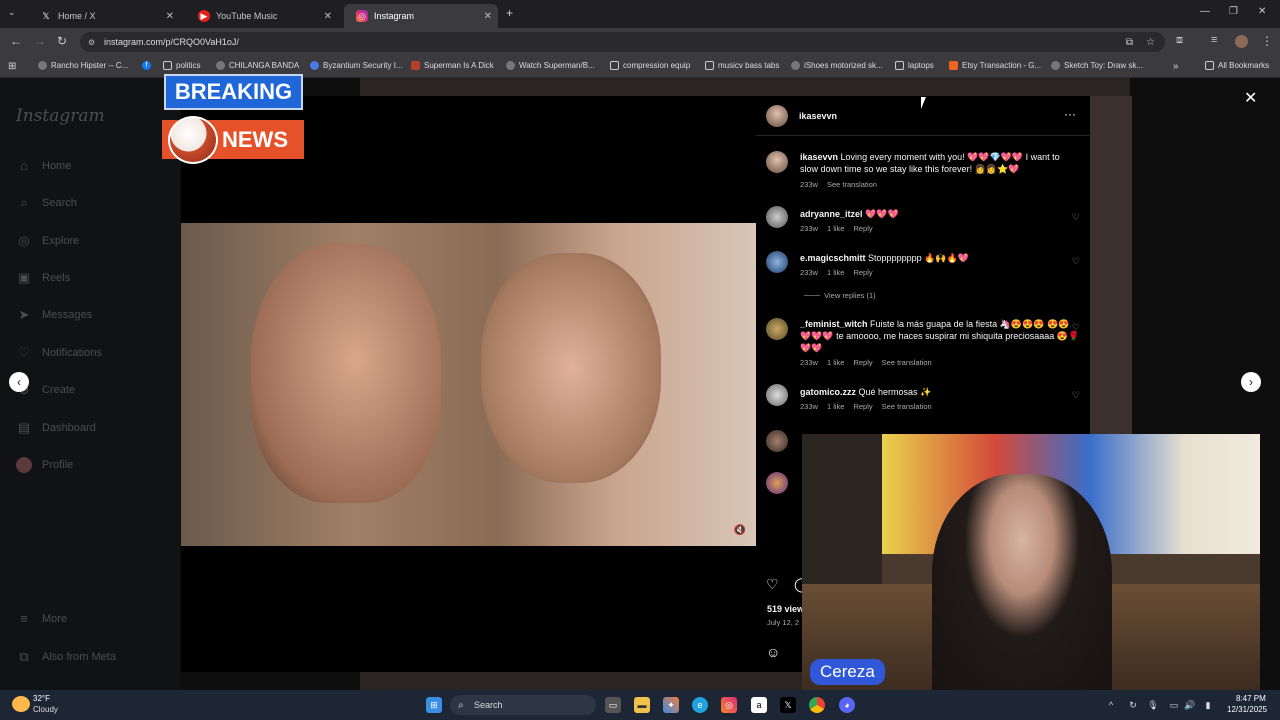  Describe the element at coordinates (421, 16) in the screenshot. I see `tab-instagram: ◎ Instagram ✕` at that location.